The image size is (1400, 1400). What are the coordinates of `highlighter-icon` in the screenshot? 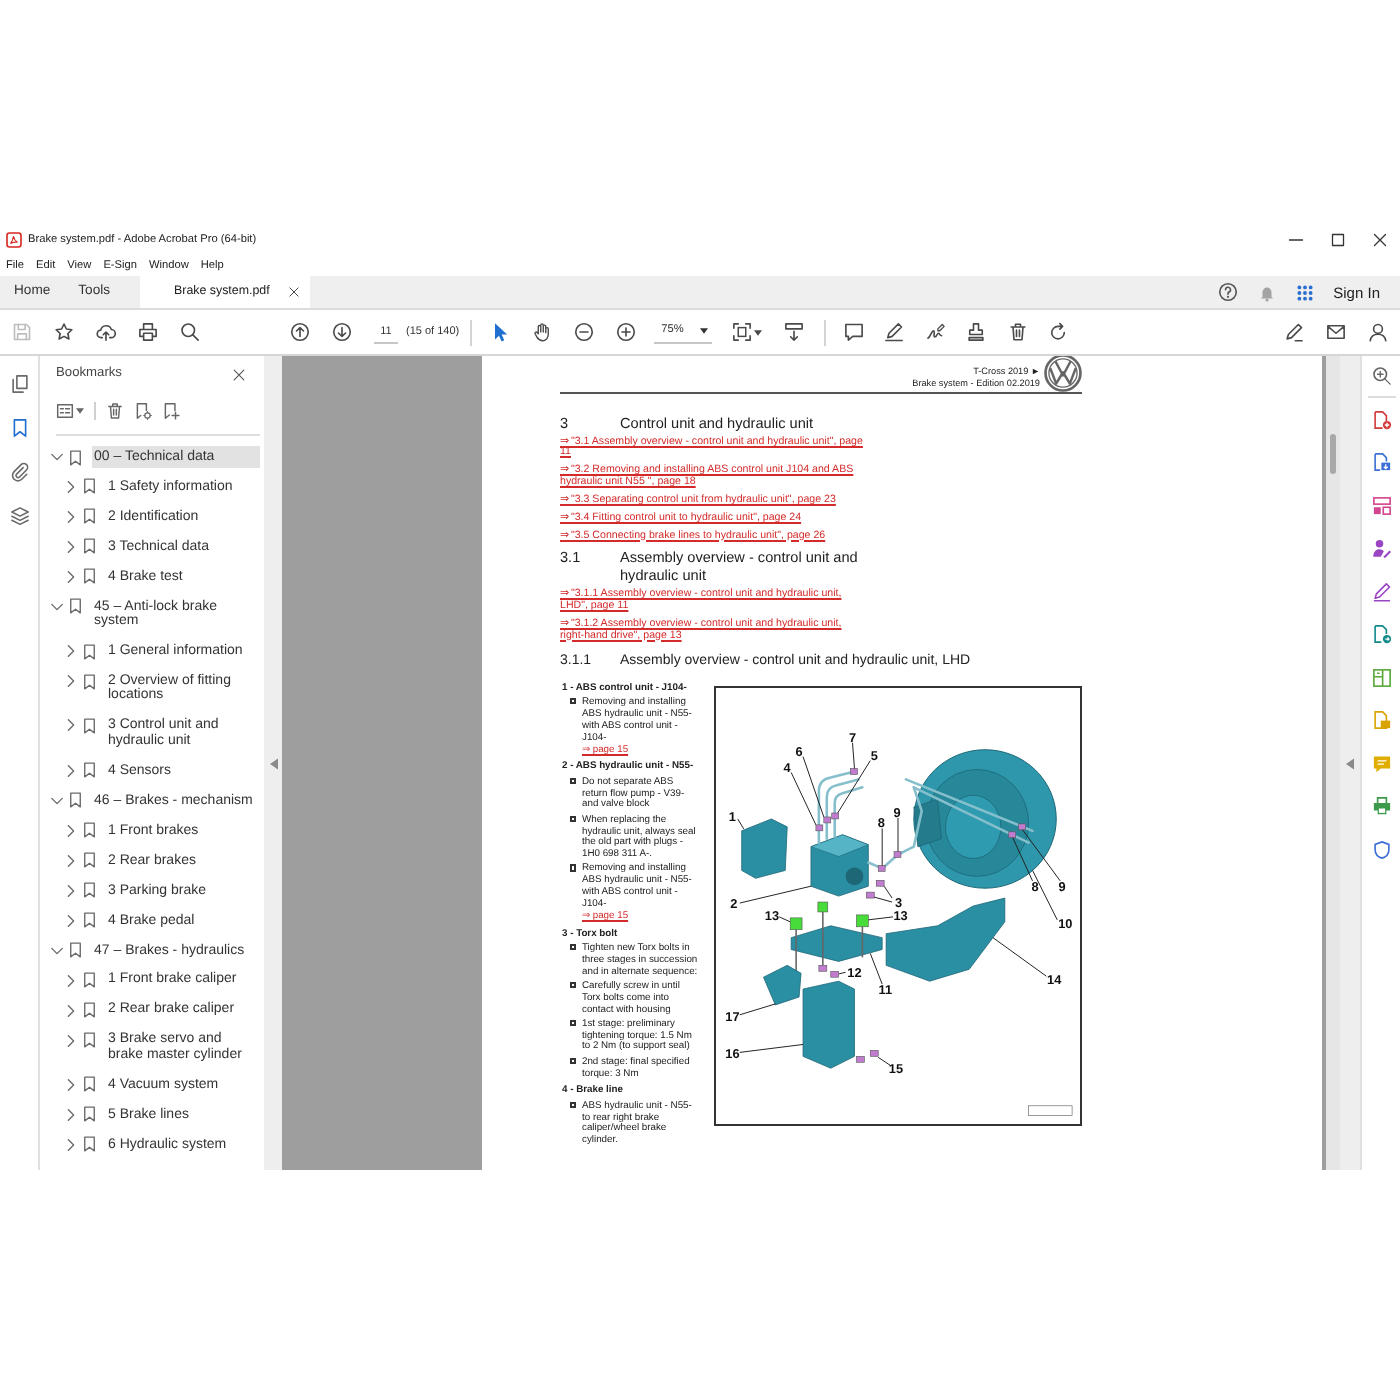 It's located at (894, 332).